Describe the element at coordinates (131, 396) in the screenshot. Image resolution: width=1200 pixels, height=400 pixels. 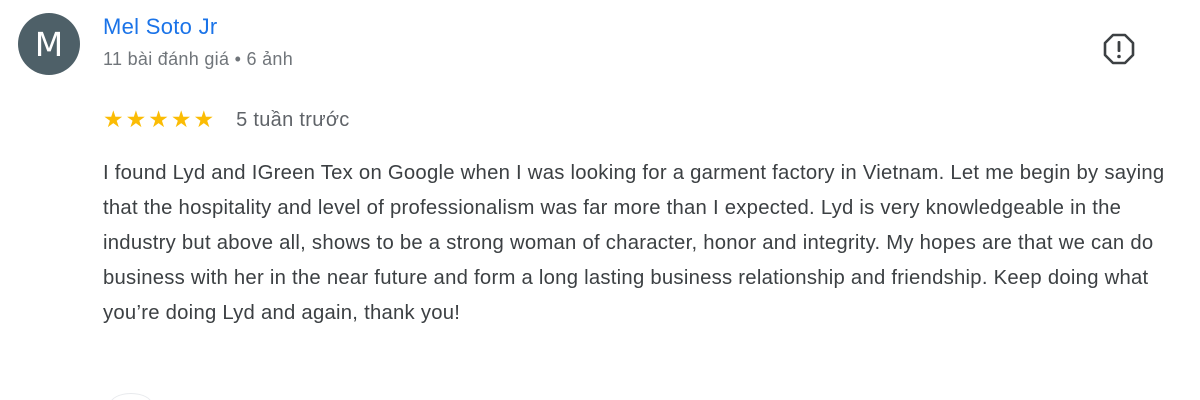
I see `like-icon` at that location.